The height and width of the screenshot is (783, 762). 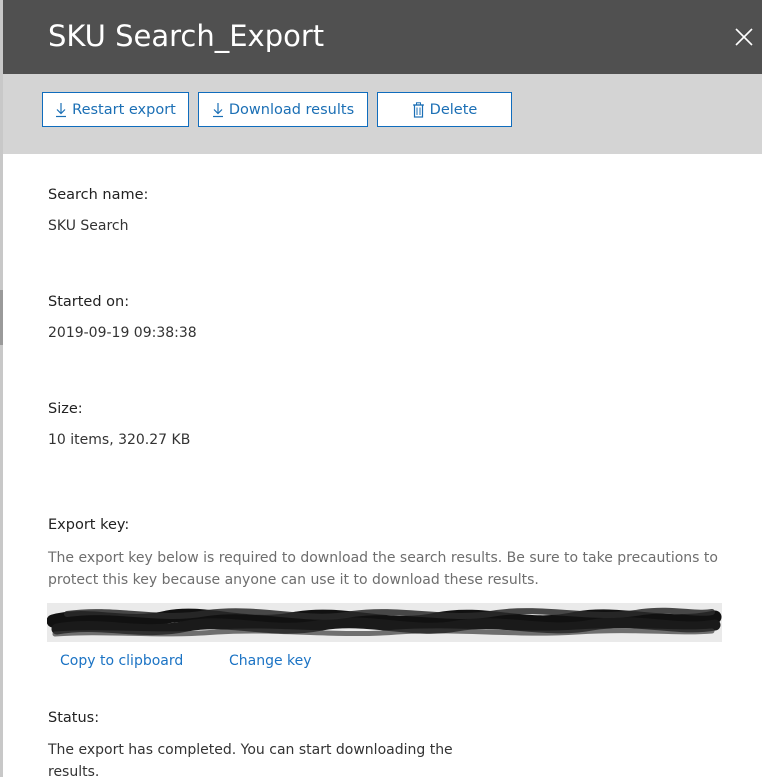 What do you see at coordinates (74, 718) in the screenshot?
I see `status-label: Status:` at bounding box center [74, 718].